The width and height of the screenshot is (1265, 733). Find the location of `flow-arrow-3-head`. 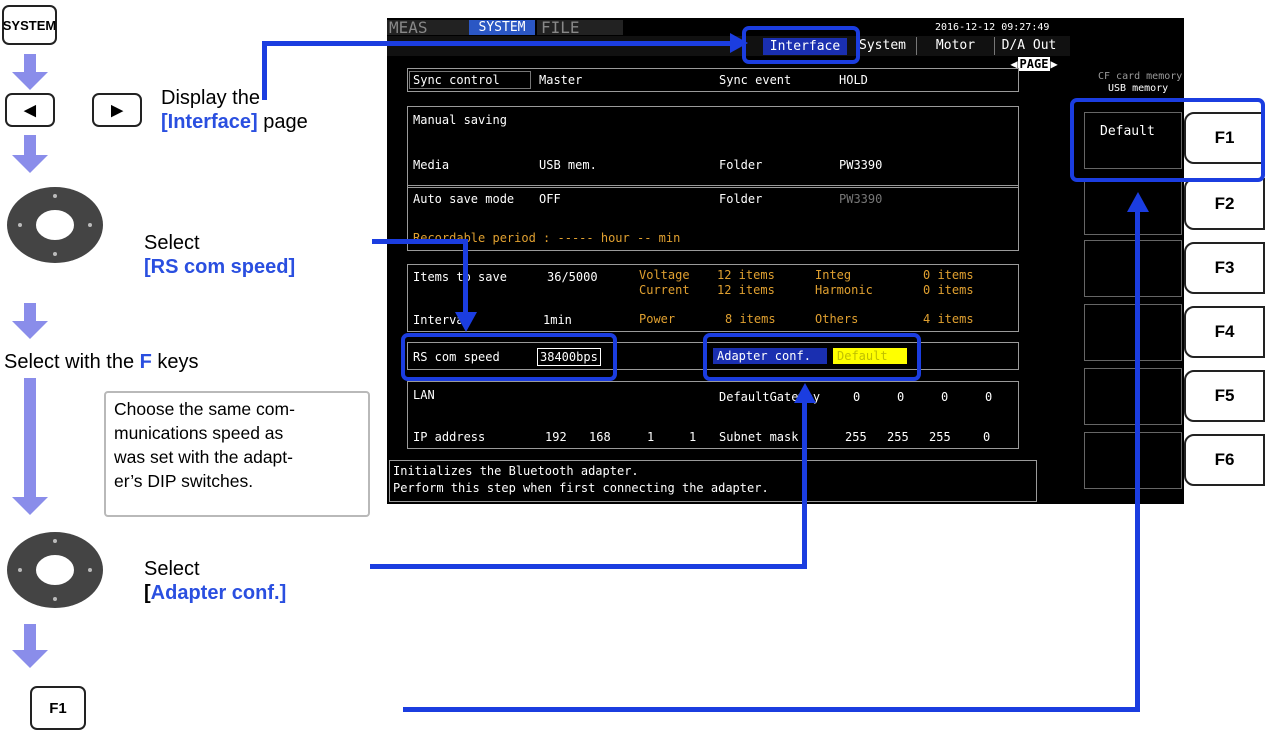

flow-arrow-3-head is located at coordinates (30, 330).